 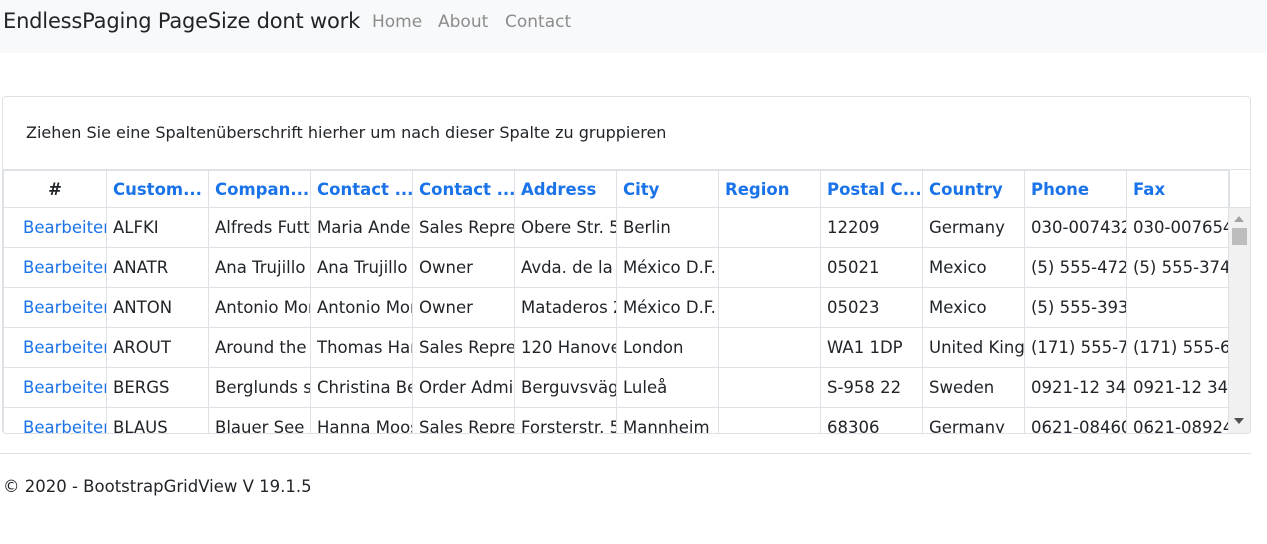 I want to click on column-header: Region, so click(x=769, y=189).